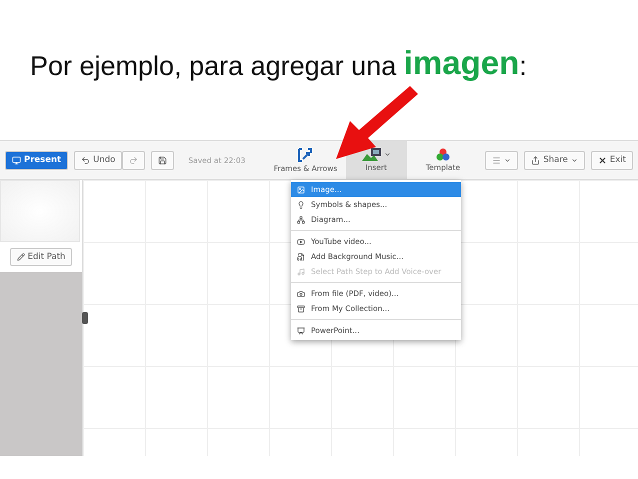  What do you see at coordinates (301, 330) in the screenshot?
I see `slides-icon` at bounding box center [301, 330].